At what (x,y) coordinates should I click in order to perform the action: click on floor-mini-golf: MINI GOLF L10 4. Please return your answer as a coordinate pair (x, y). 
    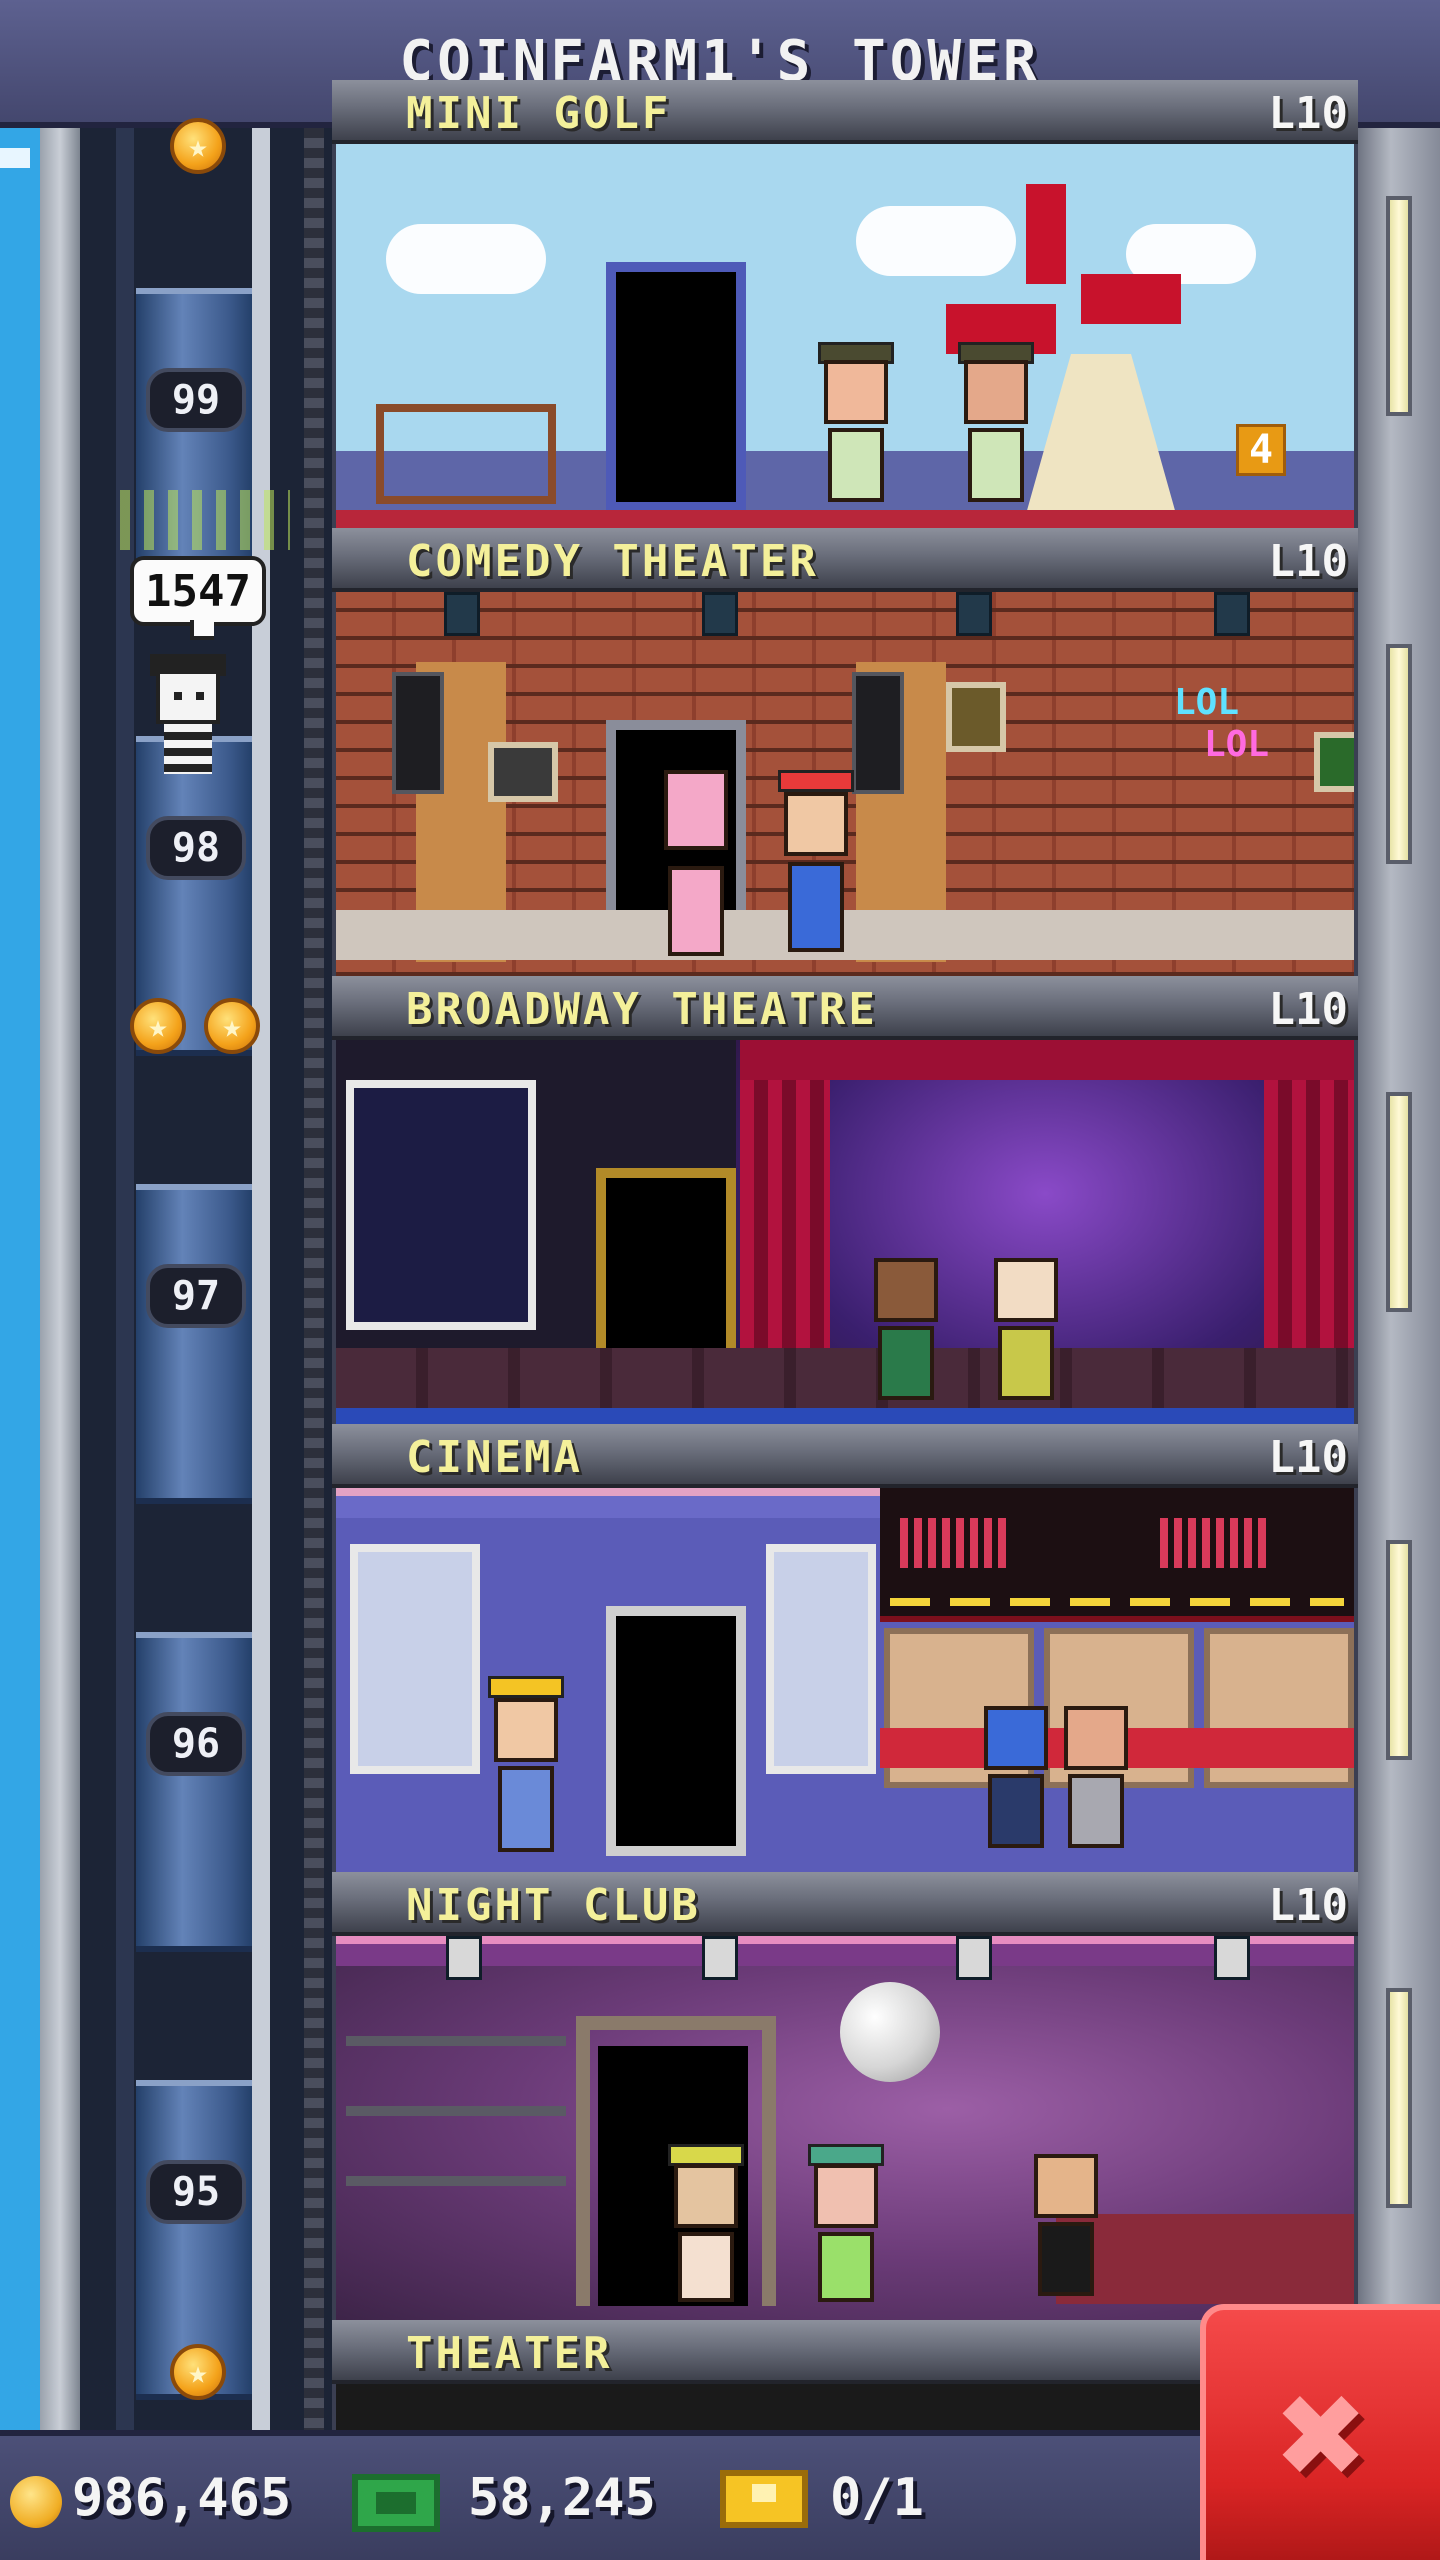
    Looking at the image, I should click on (845, 304).